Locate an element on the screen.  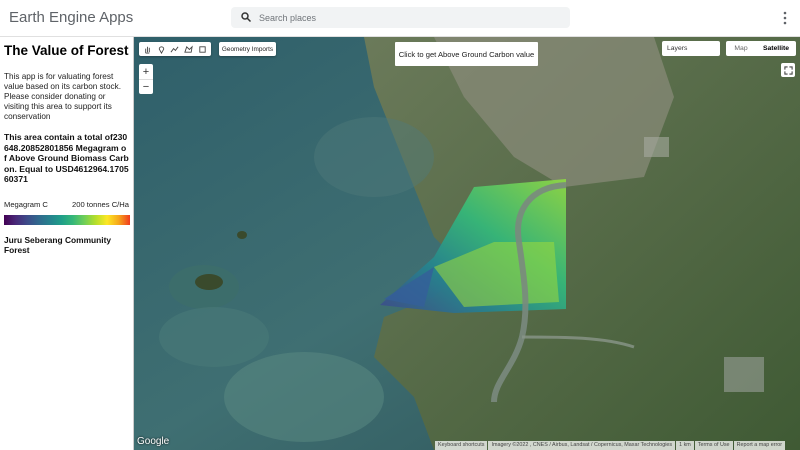
forest-name: Juru Seberang Community Forest is located at coordinates (58, 244).